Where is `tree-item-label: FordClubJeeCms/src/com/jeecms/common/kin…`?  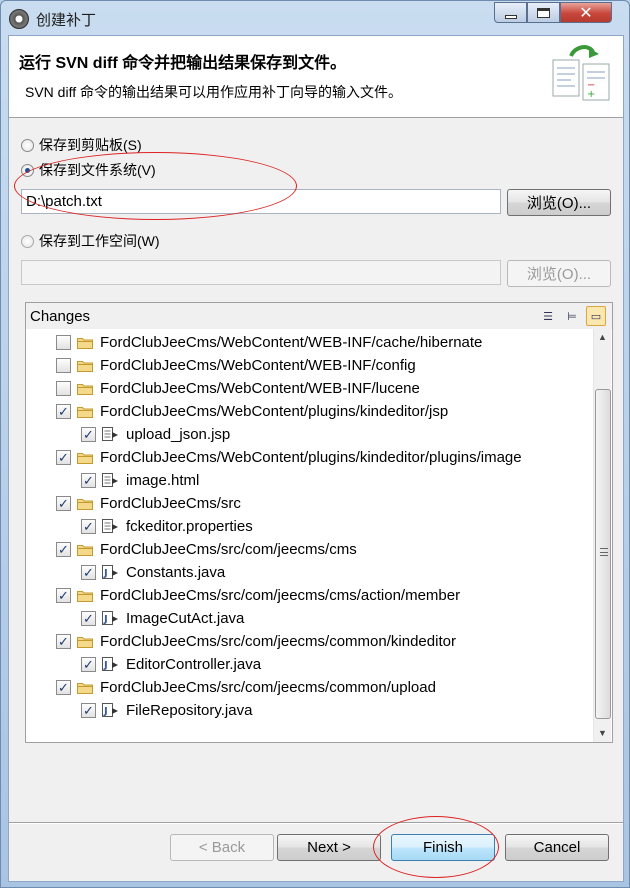
tree-item-label: FordClubJeeCms/src/com/jeecms/common/kin… is located at coordinates (278, 641).